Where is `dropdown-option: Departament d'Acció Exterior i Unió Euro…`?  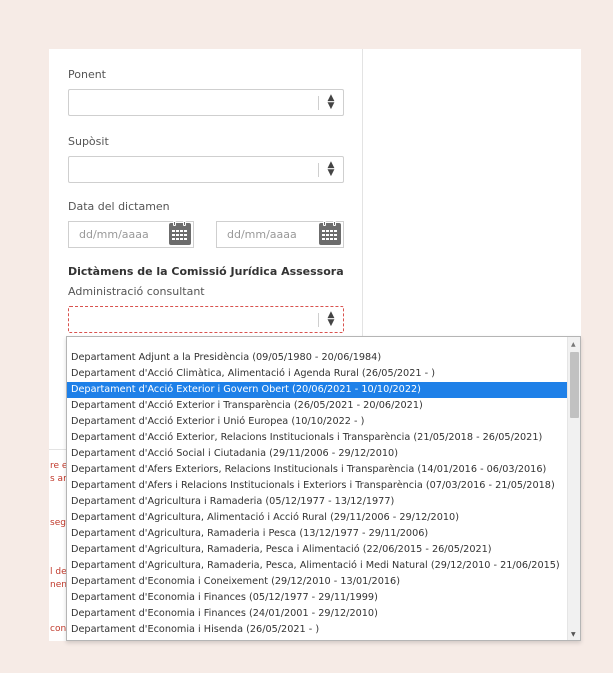 dropdown-option: Departament d'Acció Exterior i Unió Euro… is located at coordinates (317, 422).